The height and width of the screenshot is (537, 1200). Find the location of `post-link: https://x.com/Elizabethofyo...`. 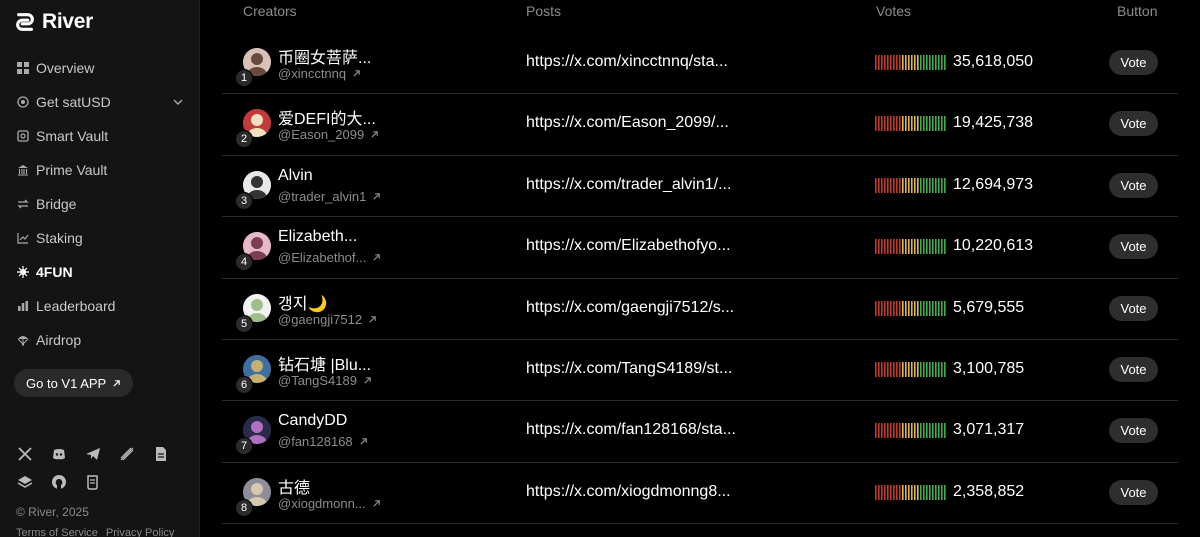

post-link: https://x.com/Elizabethofyo... is located at coordinates (628, 246).